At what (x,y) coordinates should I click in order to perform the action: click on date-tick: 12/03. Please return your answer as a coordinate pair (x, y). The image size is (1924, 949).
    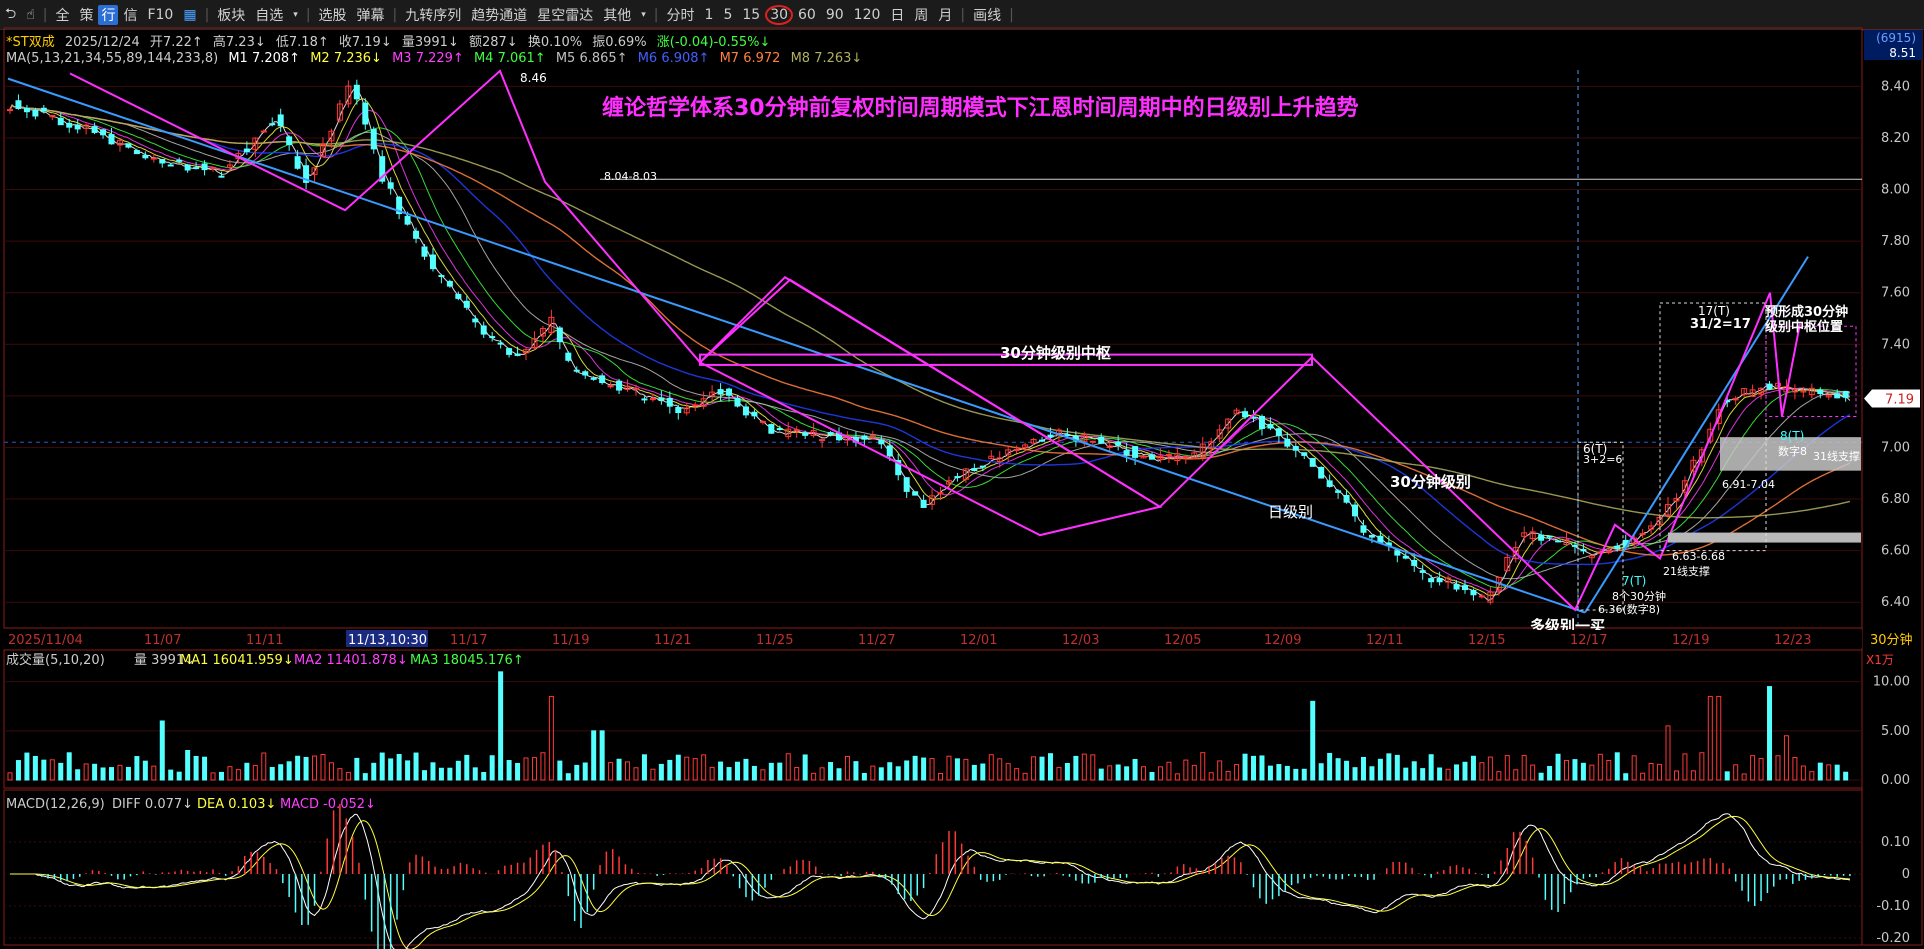
    Looking at the image, I should click on (1080, 640).